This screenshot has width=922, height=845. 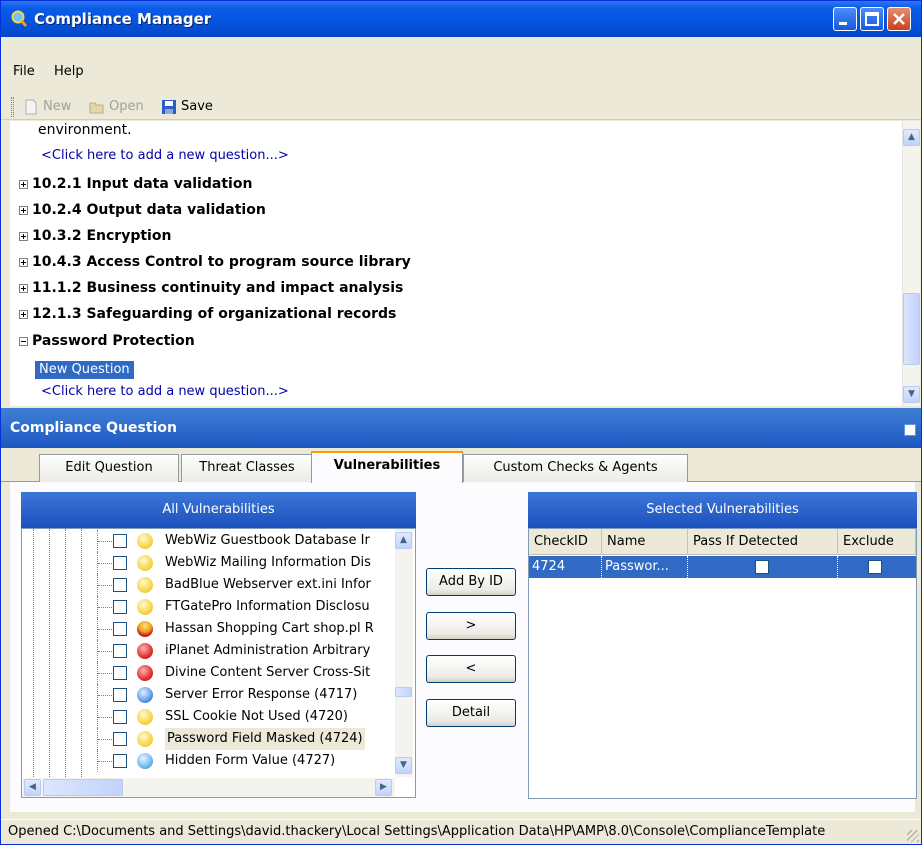 I want to click on add-by-id-button: Add By ID, so click(x=471, y=582).